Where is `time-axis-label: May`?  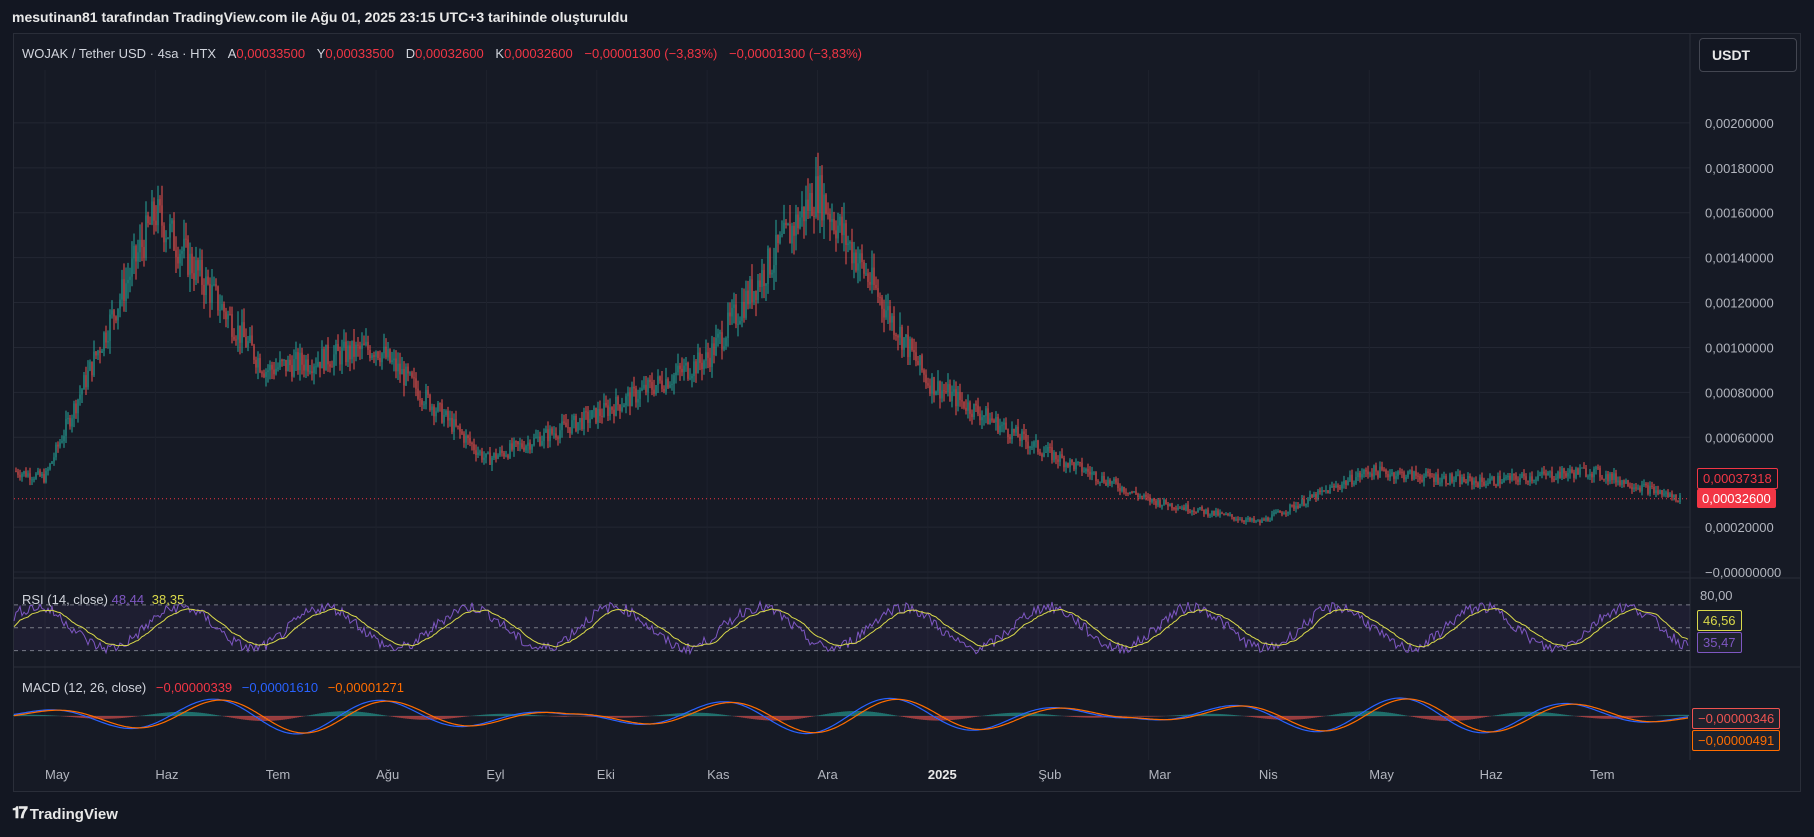 time-axis-label: May is located at coordinates (57, 774).